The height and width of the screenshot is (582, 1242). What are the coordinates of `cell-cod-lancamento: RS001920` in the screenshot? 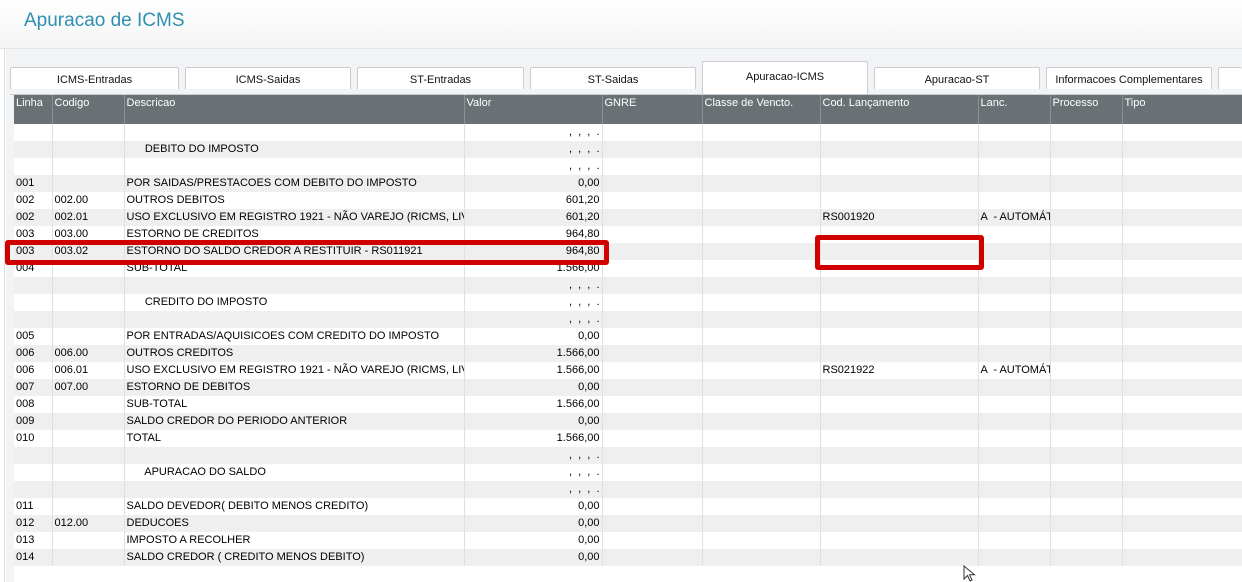 It's located at (899, 217).